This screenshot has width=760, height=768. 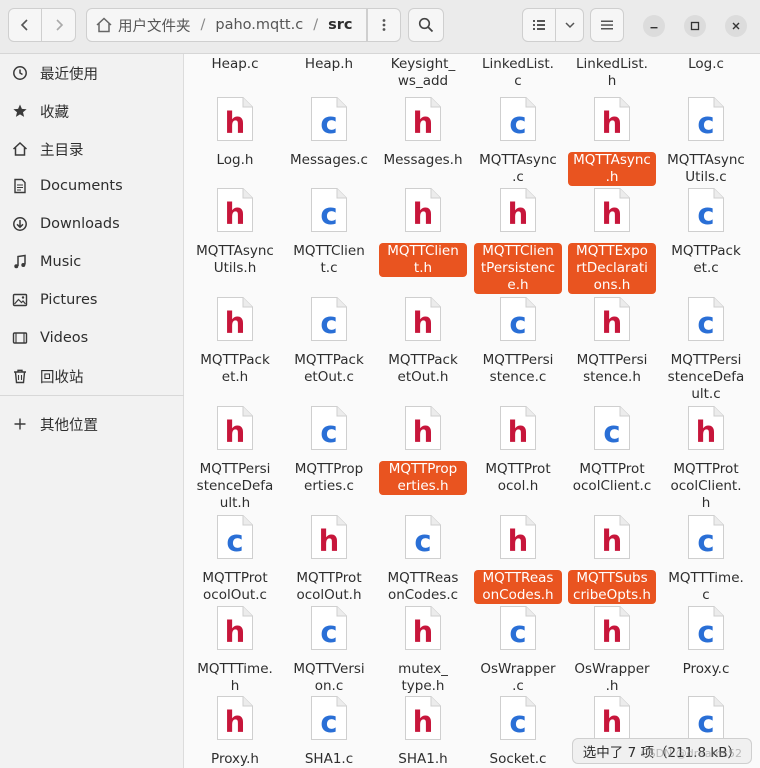 I want to click on sidebar-divider, so click(x=92, y=395).